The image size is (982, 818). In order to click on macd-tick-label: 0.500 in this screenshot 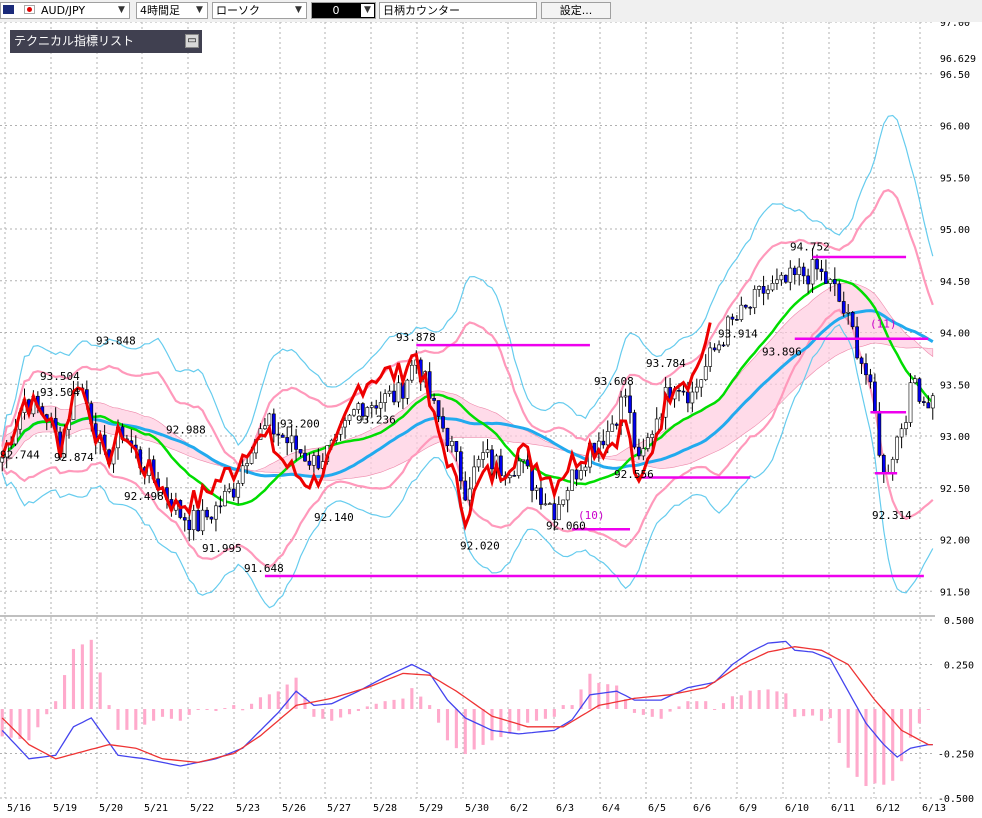, I will do `click(959, 621)`.